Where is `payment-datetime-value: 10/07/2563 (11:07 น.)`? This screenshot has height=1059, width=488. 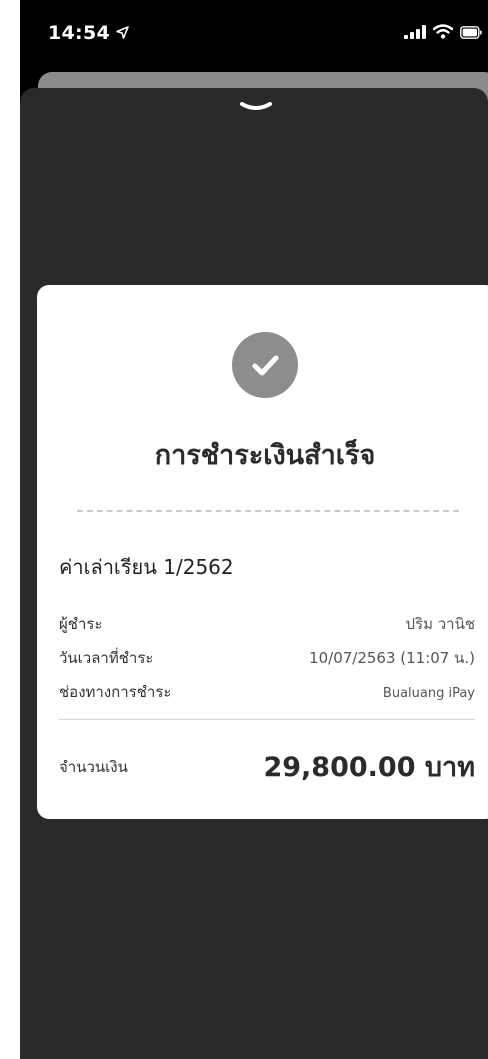 payment-datetime-value: 10/07/2563 (11:07 น.) is located at coordinates (392, 658).